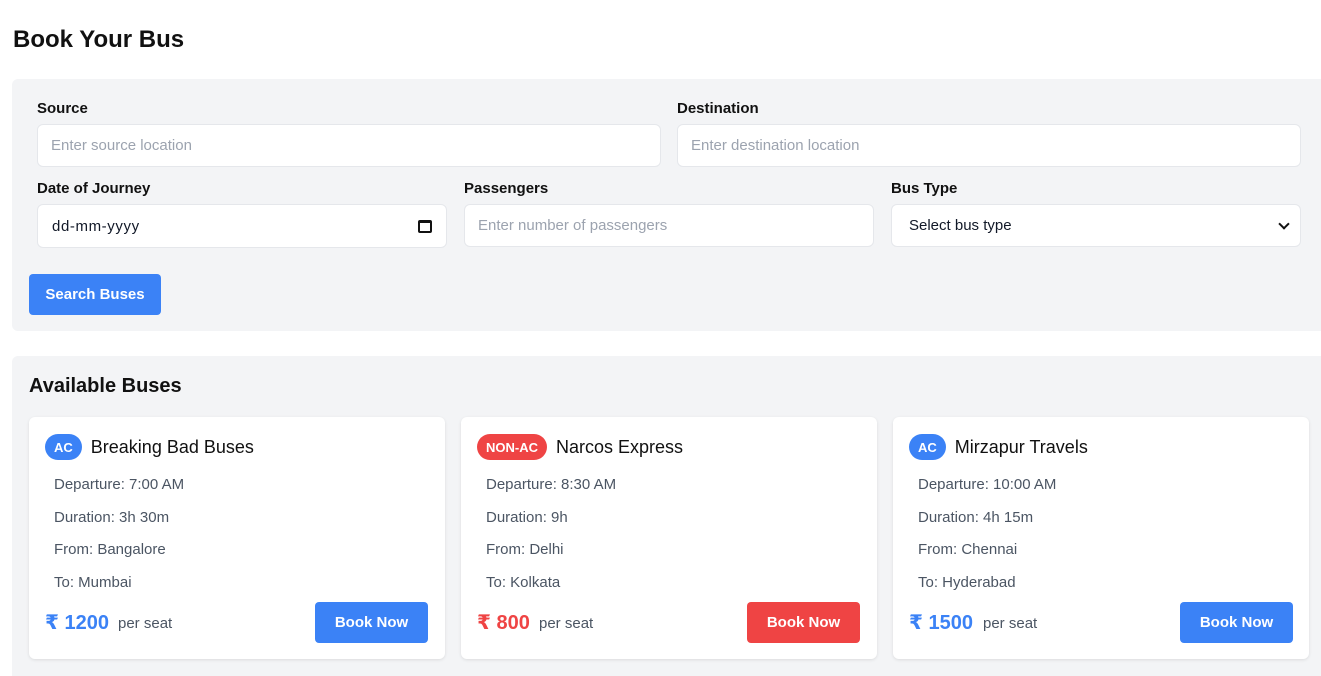 Image resolution: width=1321 pixels, height=676 pixels. What do you see at coordinates (119, 484) in the screenshot?
I see `bus-departure: Departure: 7:00 AM` at bounding box center [119, 484].